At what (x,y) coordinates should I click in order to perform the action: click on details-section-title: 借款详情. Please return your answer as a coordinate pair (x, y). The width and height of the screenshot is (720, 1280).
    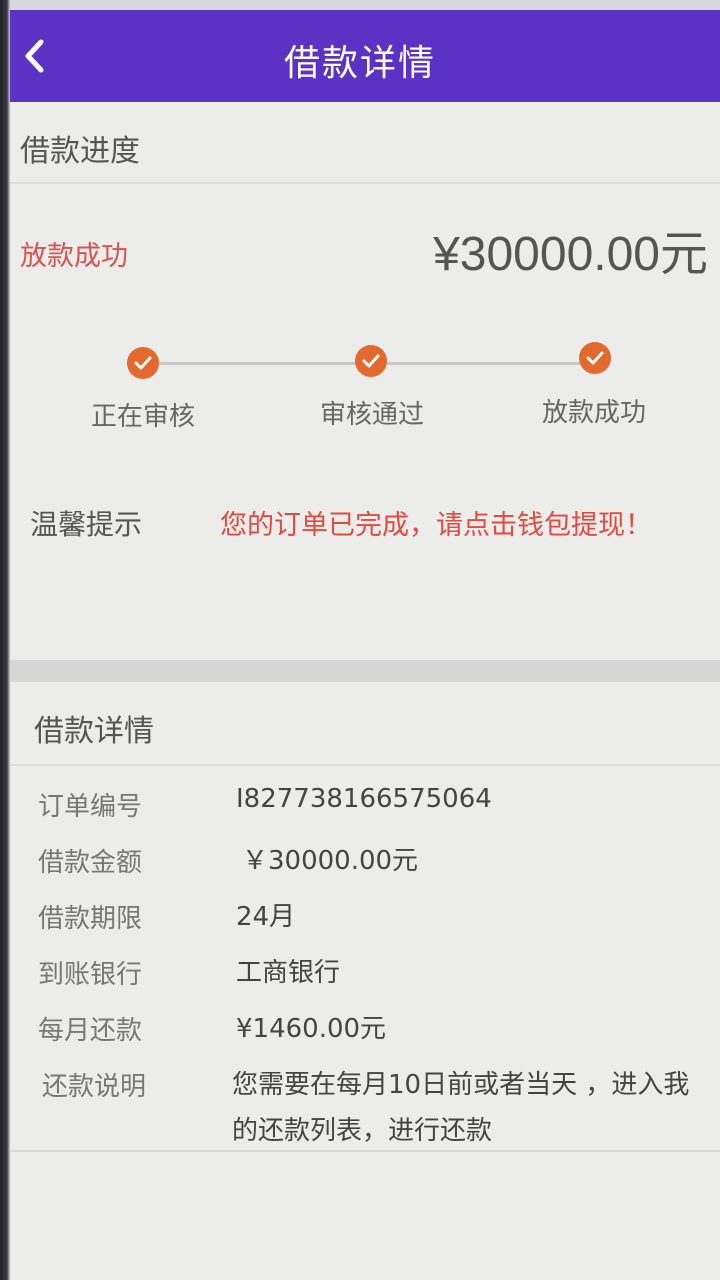
    Looking at the image, I should click on (94, 731).